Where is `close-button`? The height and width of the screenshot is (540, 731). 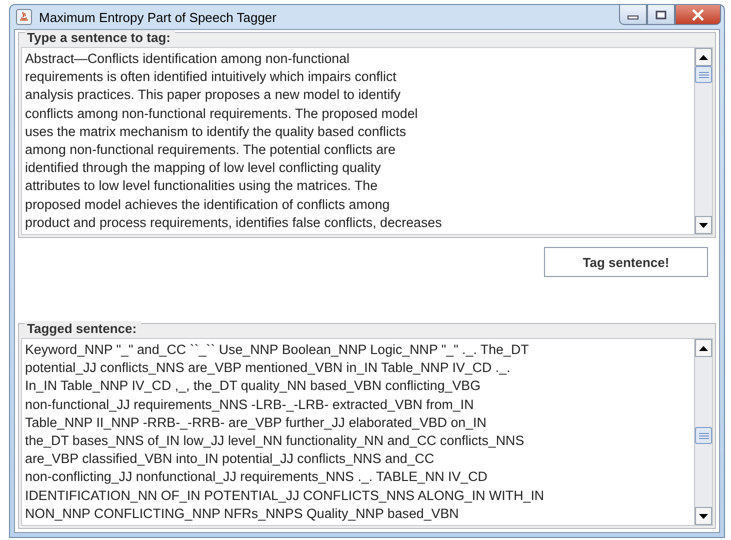
close-button is located at coordinates (698, 15).